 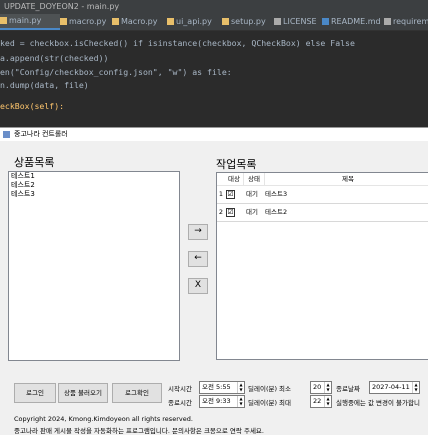 What do you see at coordinates (254, 179) in the screenshot?
I see `column-header-status: 상태` at bounding box center [254, 179].